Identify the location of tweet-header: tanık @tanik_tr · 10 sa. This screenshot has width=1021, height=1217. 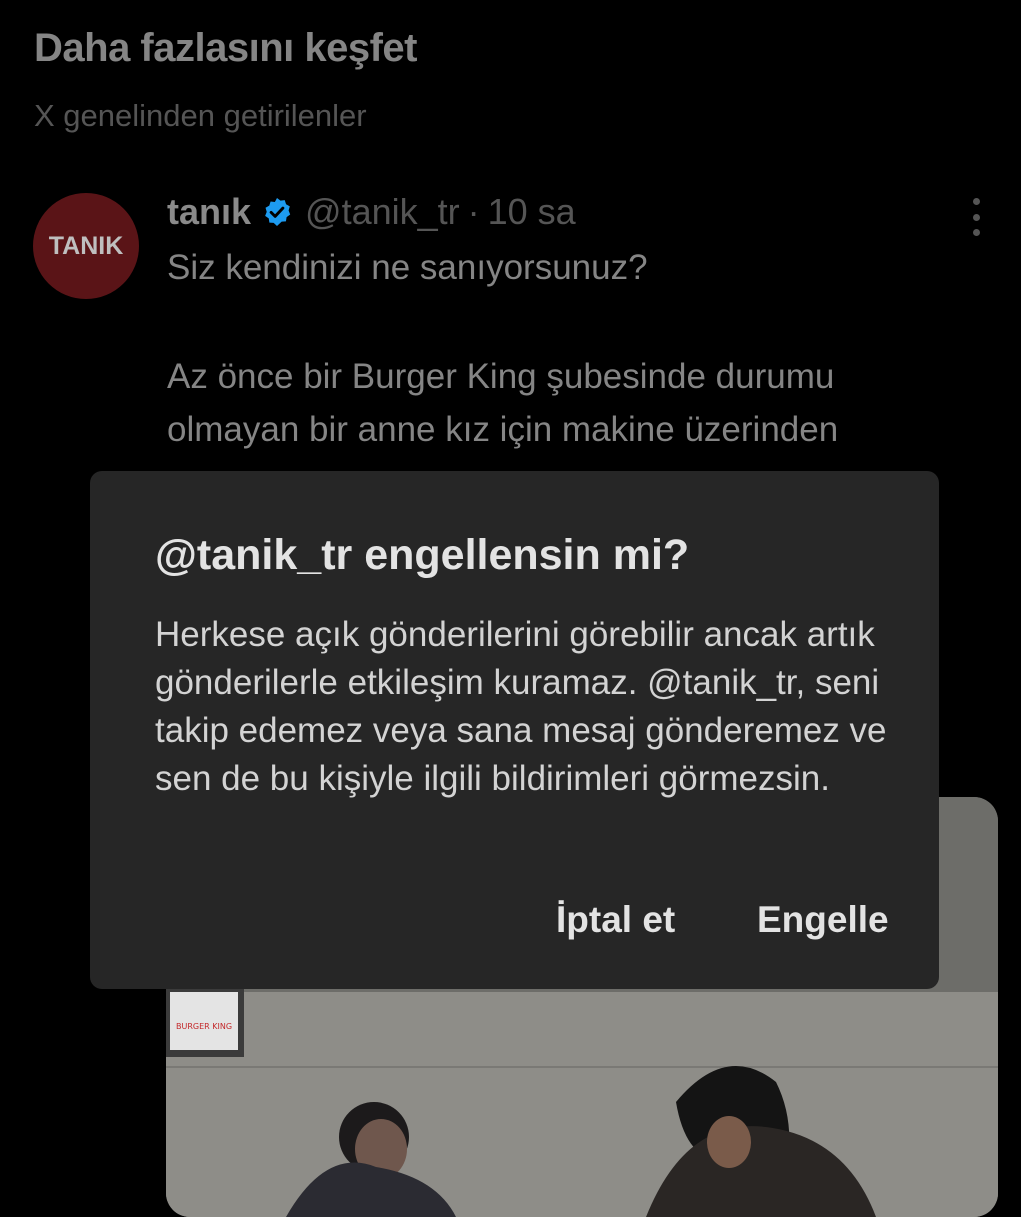
(371, 212).